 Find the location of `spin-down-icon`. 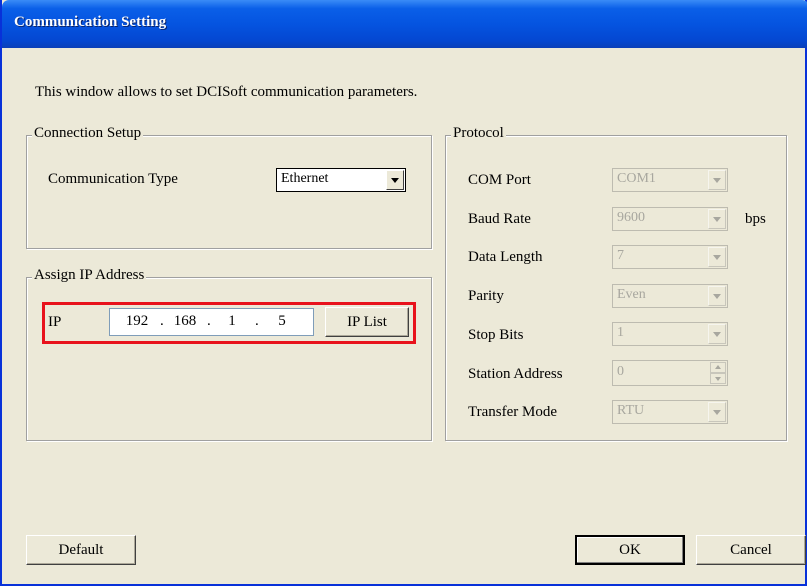

spin-down-icon is located at coordinates (718, 378).